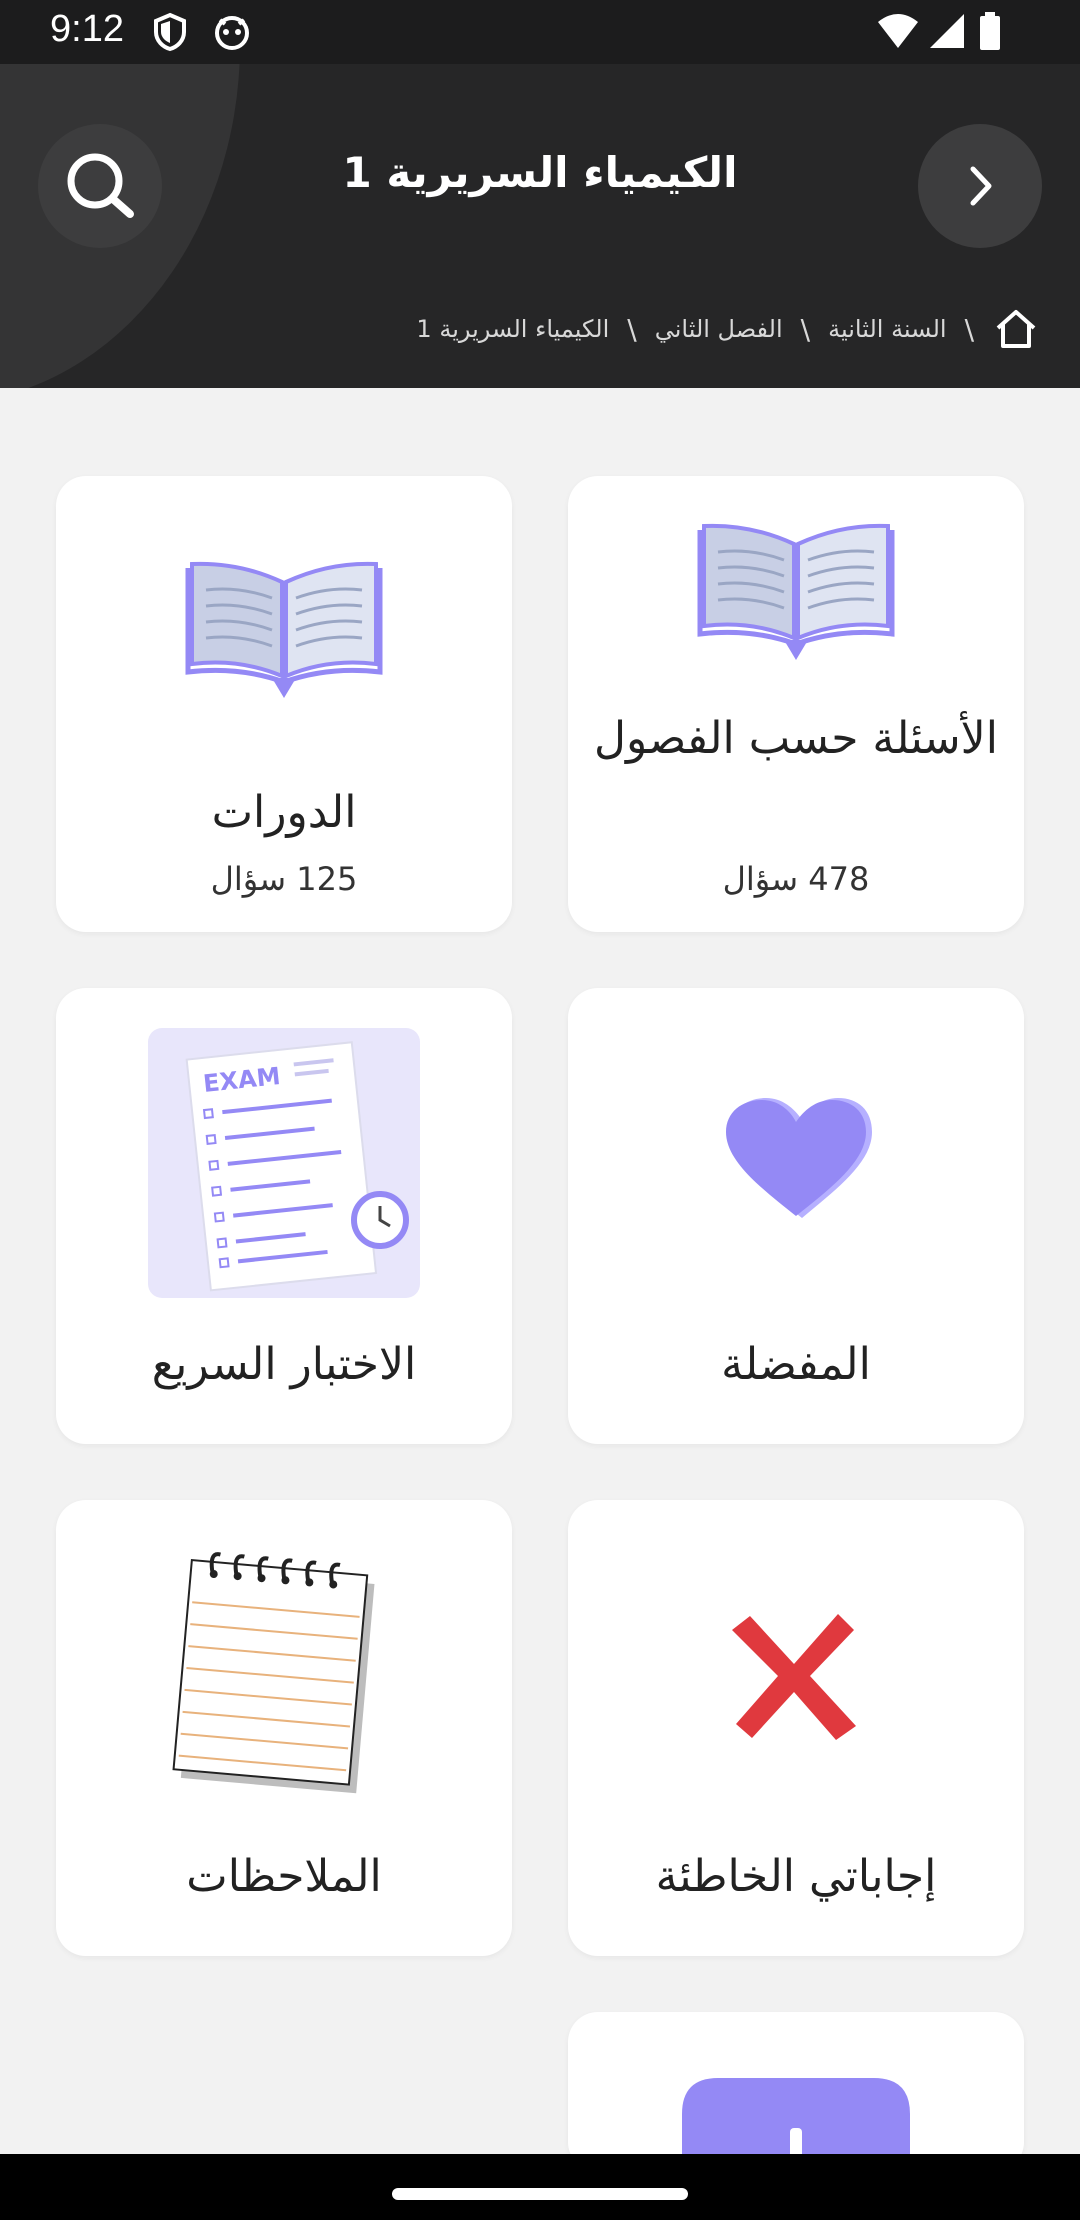 The image size is (1080, 2220). Describe the element at coordinates (947, 31) in the screenshot. I see `cellular-signal-icon` at that location.